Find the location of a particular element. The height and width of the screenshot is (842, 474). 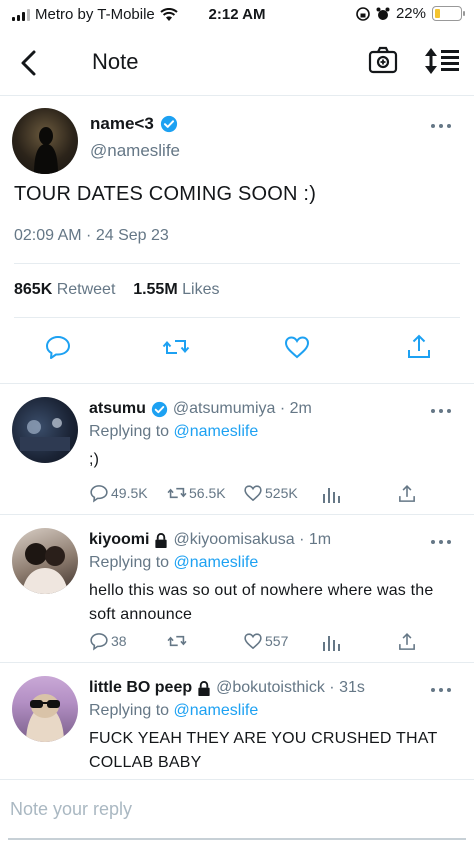

battery-percent: 22% is located at coordinates (410, 13).